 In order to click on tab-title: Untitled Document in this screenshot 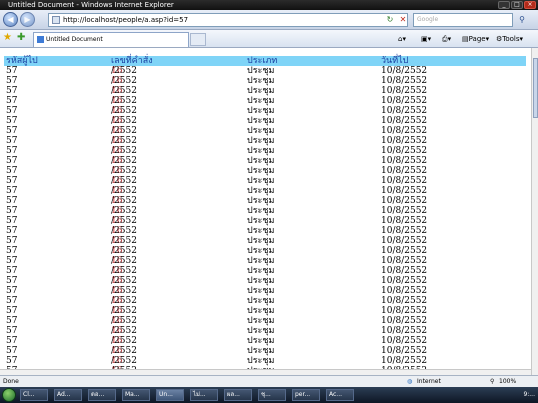, I will do `click(74, 39)`.